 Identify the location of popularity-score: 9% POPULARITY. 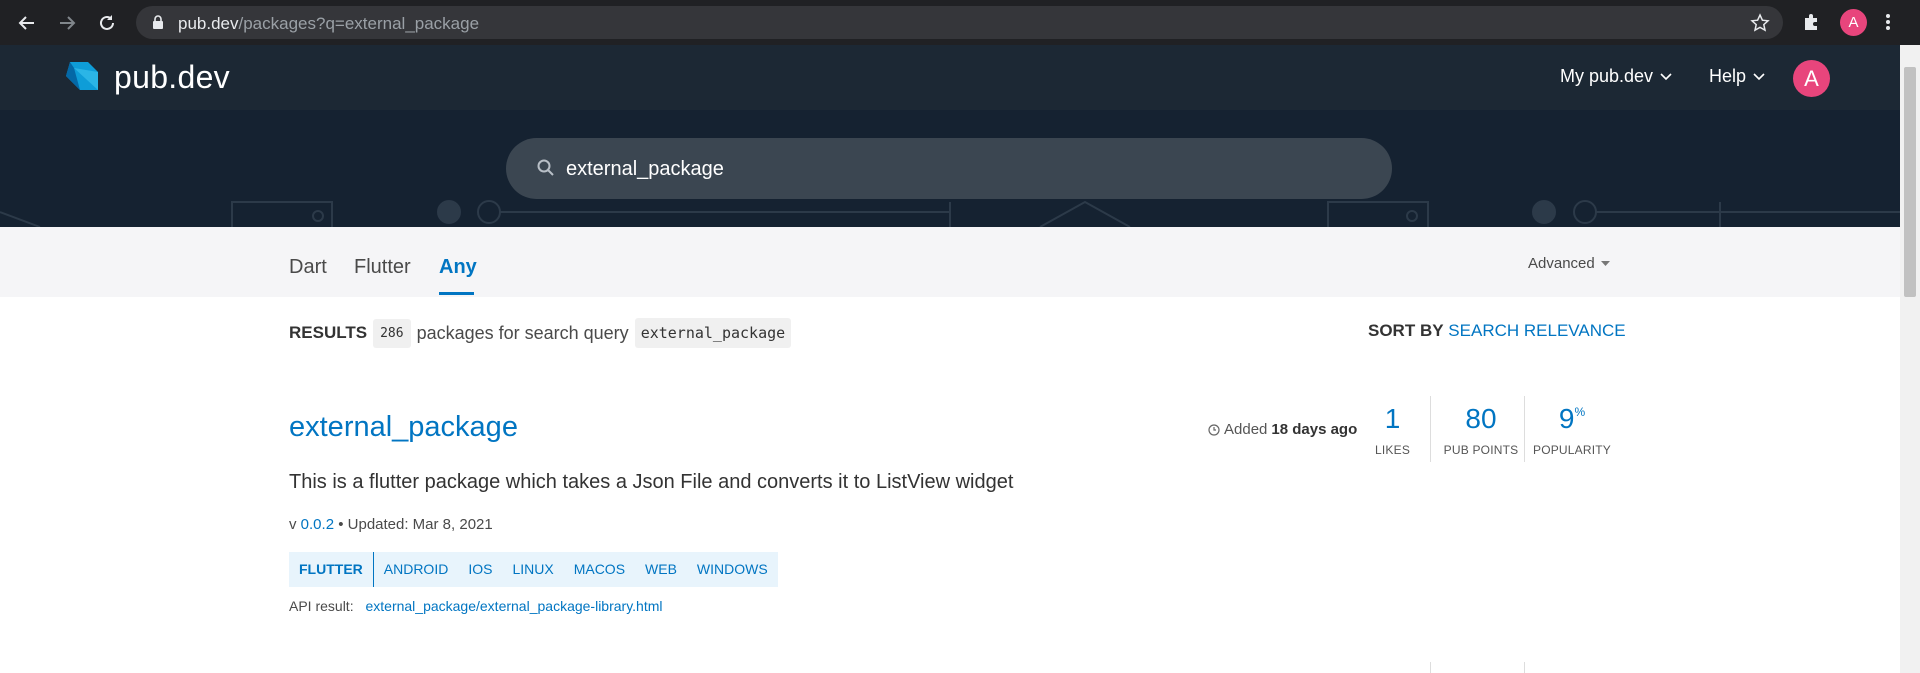
(1572, 430).